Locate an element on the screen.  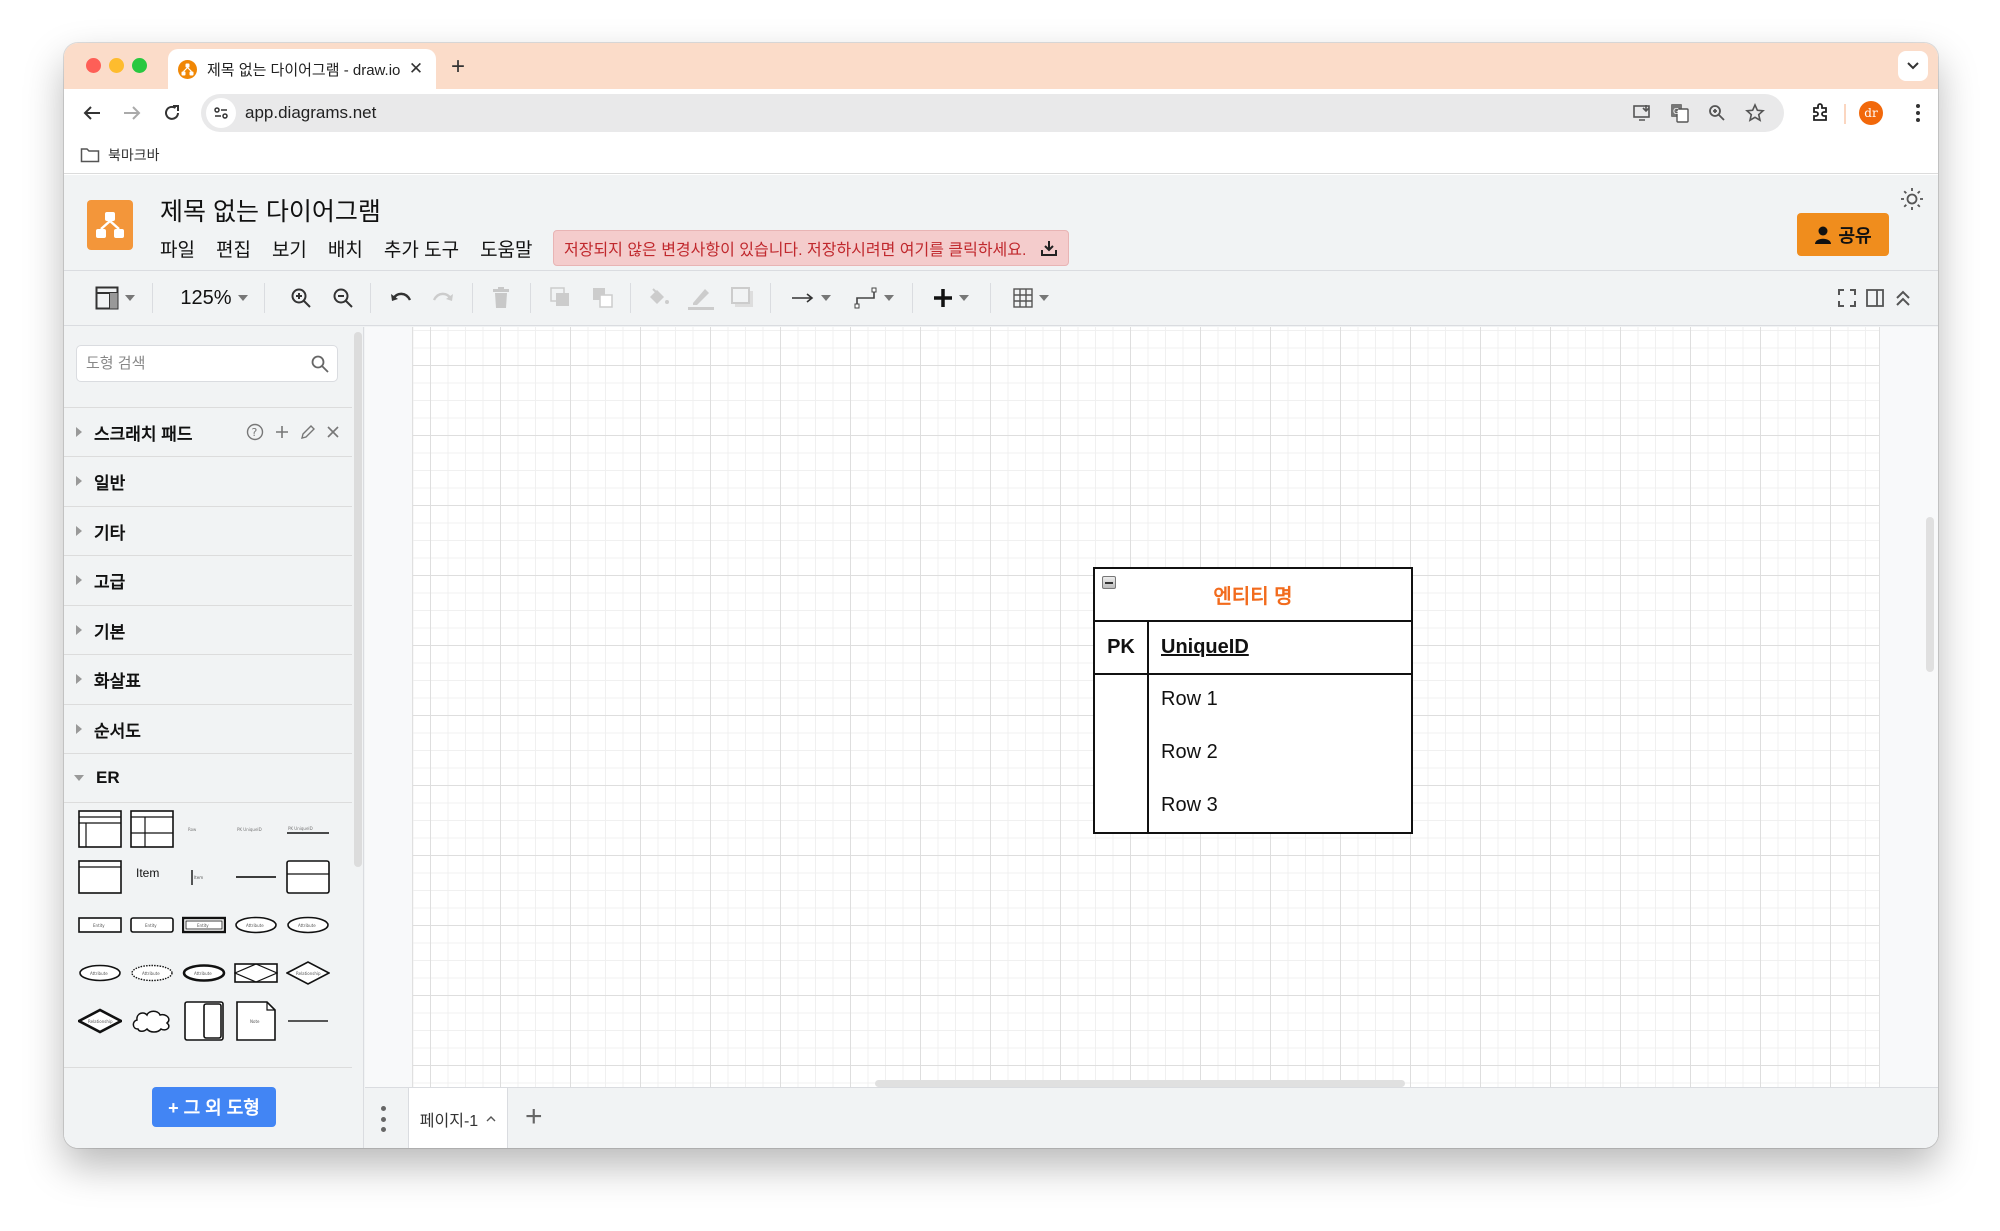
er-shape-multivalued-attribute: Attribute is located at coordinates (204, 973).